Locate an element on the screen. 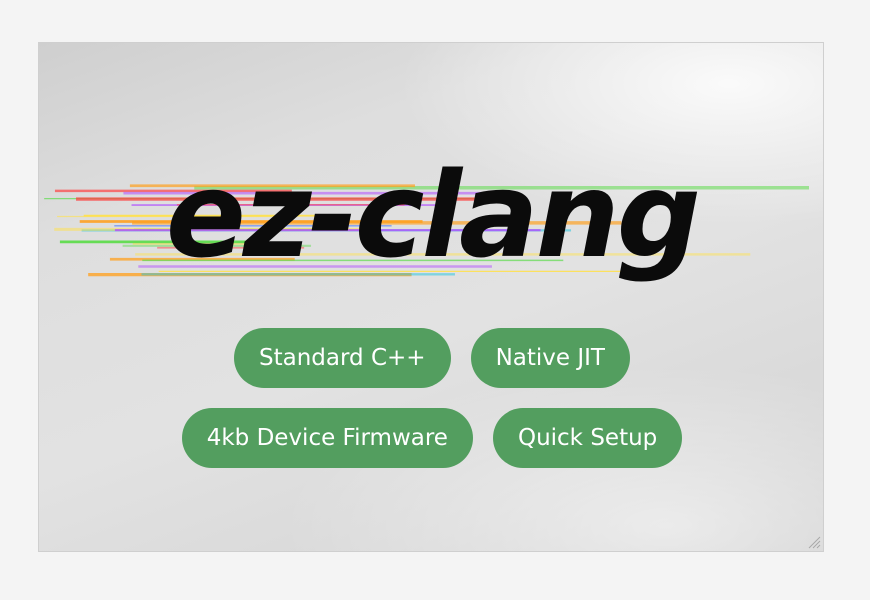 The image size is (870, 600). native-jit-button: Native JIT is located at coordinates (550, 358).